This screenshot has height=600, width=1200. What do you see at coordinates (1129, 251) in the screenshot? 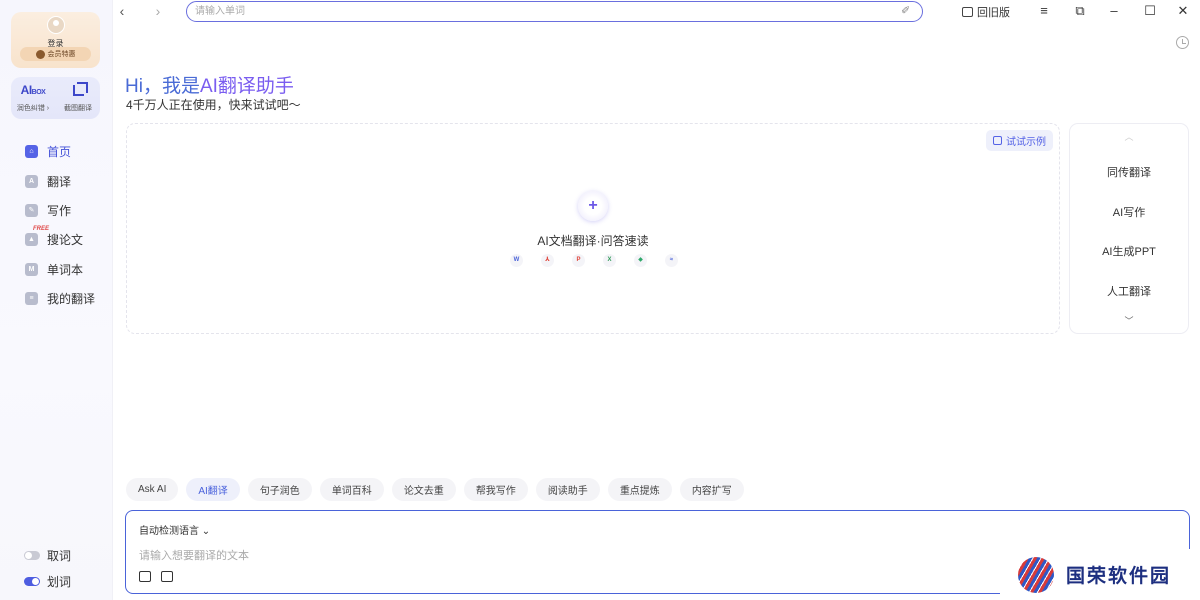
I see `feature-ai-ppt: AI生成PPT` at bounding box center [1129, 251].